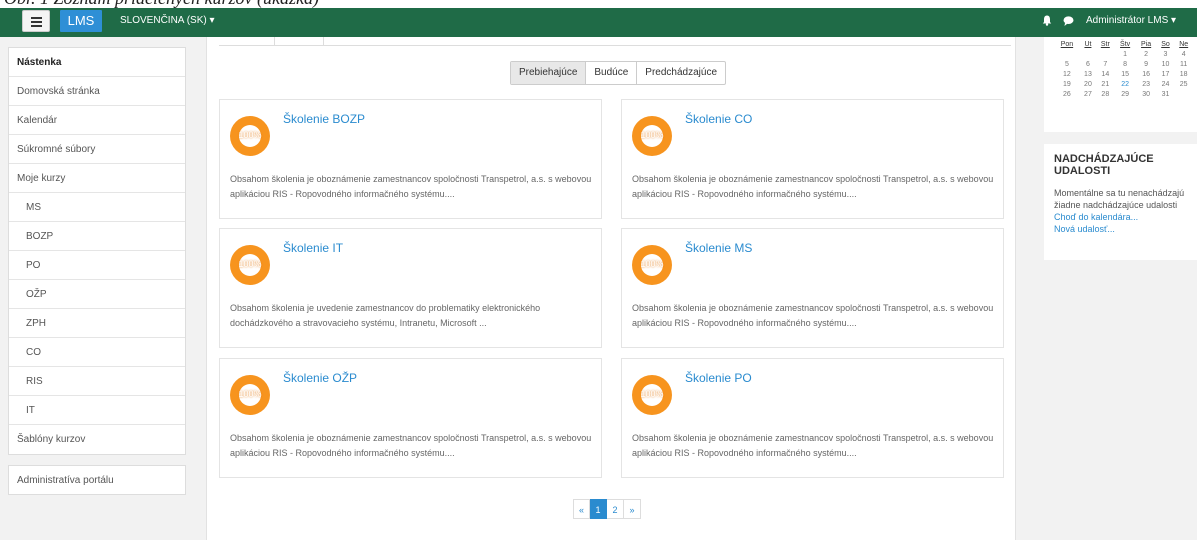  I want to click on pagination-prev-button: «, so click(581, 509).